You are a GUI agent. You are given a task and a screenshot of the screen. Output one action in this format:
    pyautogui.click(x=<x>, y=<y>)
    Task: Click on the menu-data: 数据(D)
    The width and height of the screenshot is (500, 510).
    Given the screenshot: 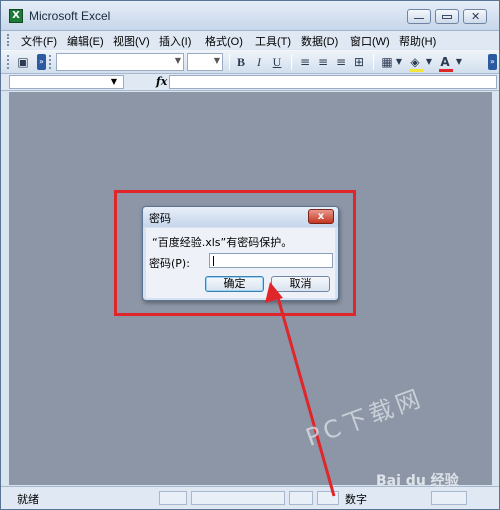 What is the action you would take?
    pyautogui.click(x=319, y=41)
    